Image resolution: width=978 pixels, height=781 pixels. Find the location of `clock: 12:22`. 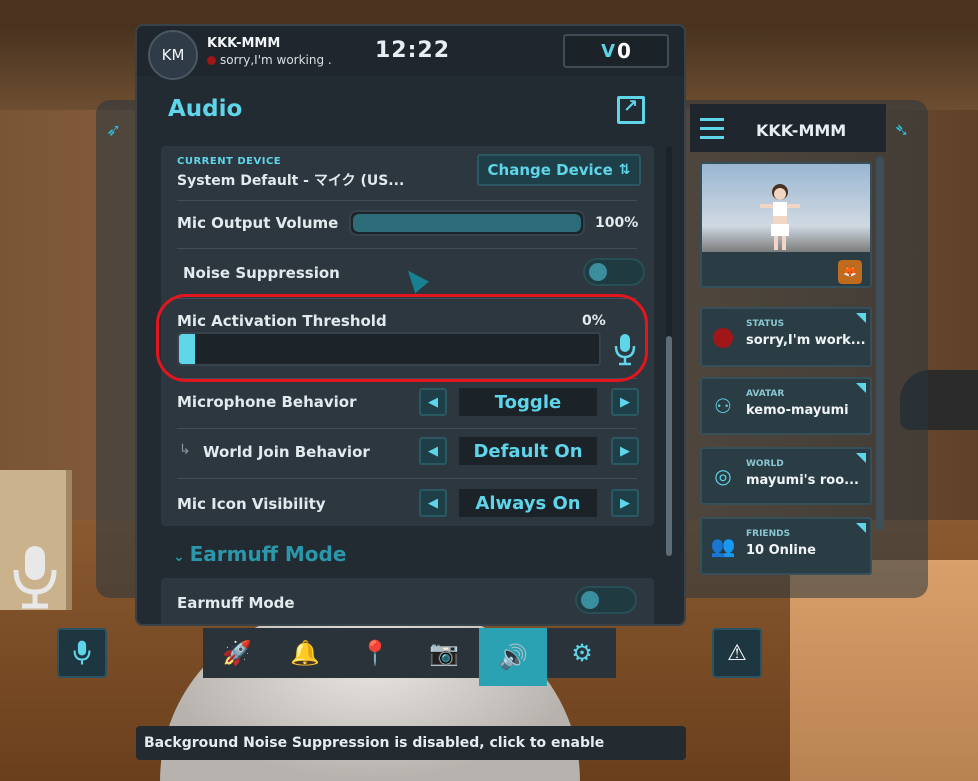

clock: 12:22 is located at coordinates (413, 50).